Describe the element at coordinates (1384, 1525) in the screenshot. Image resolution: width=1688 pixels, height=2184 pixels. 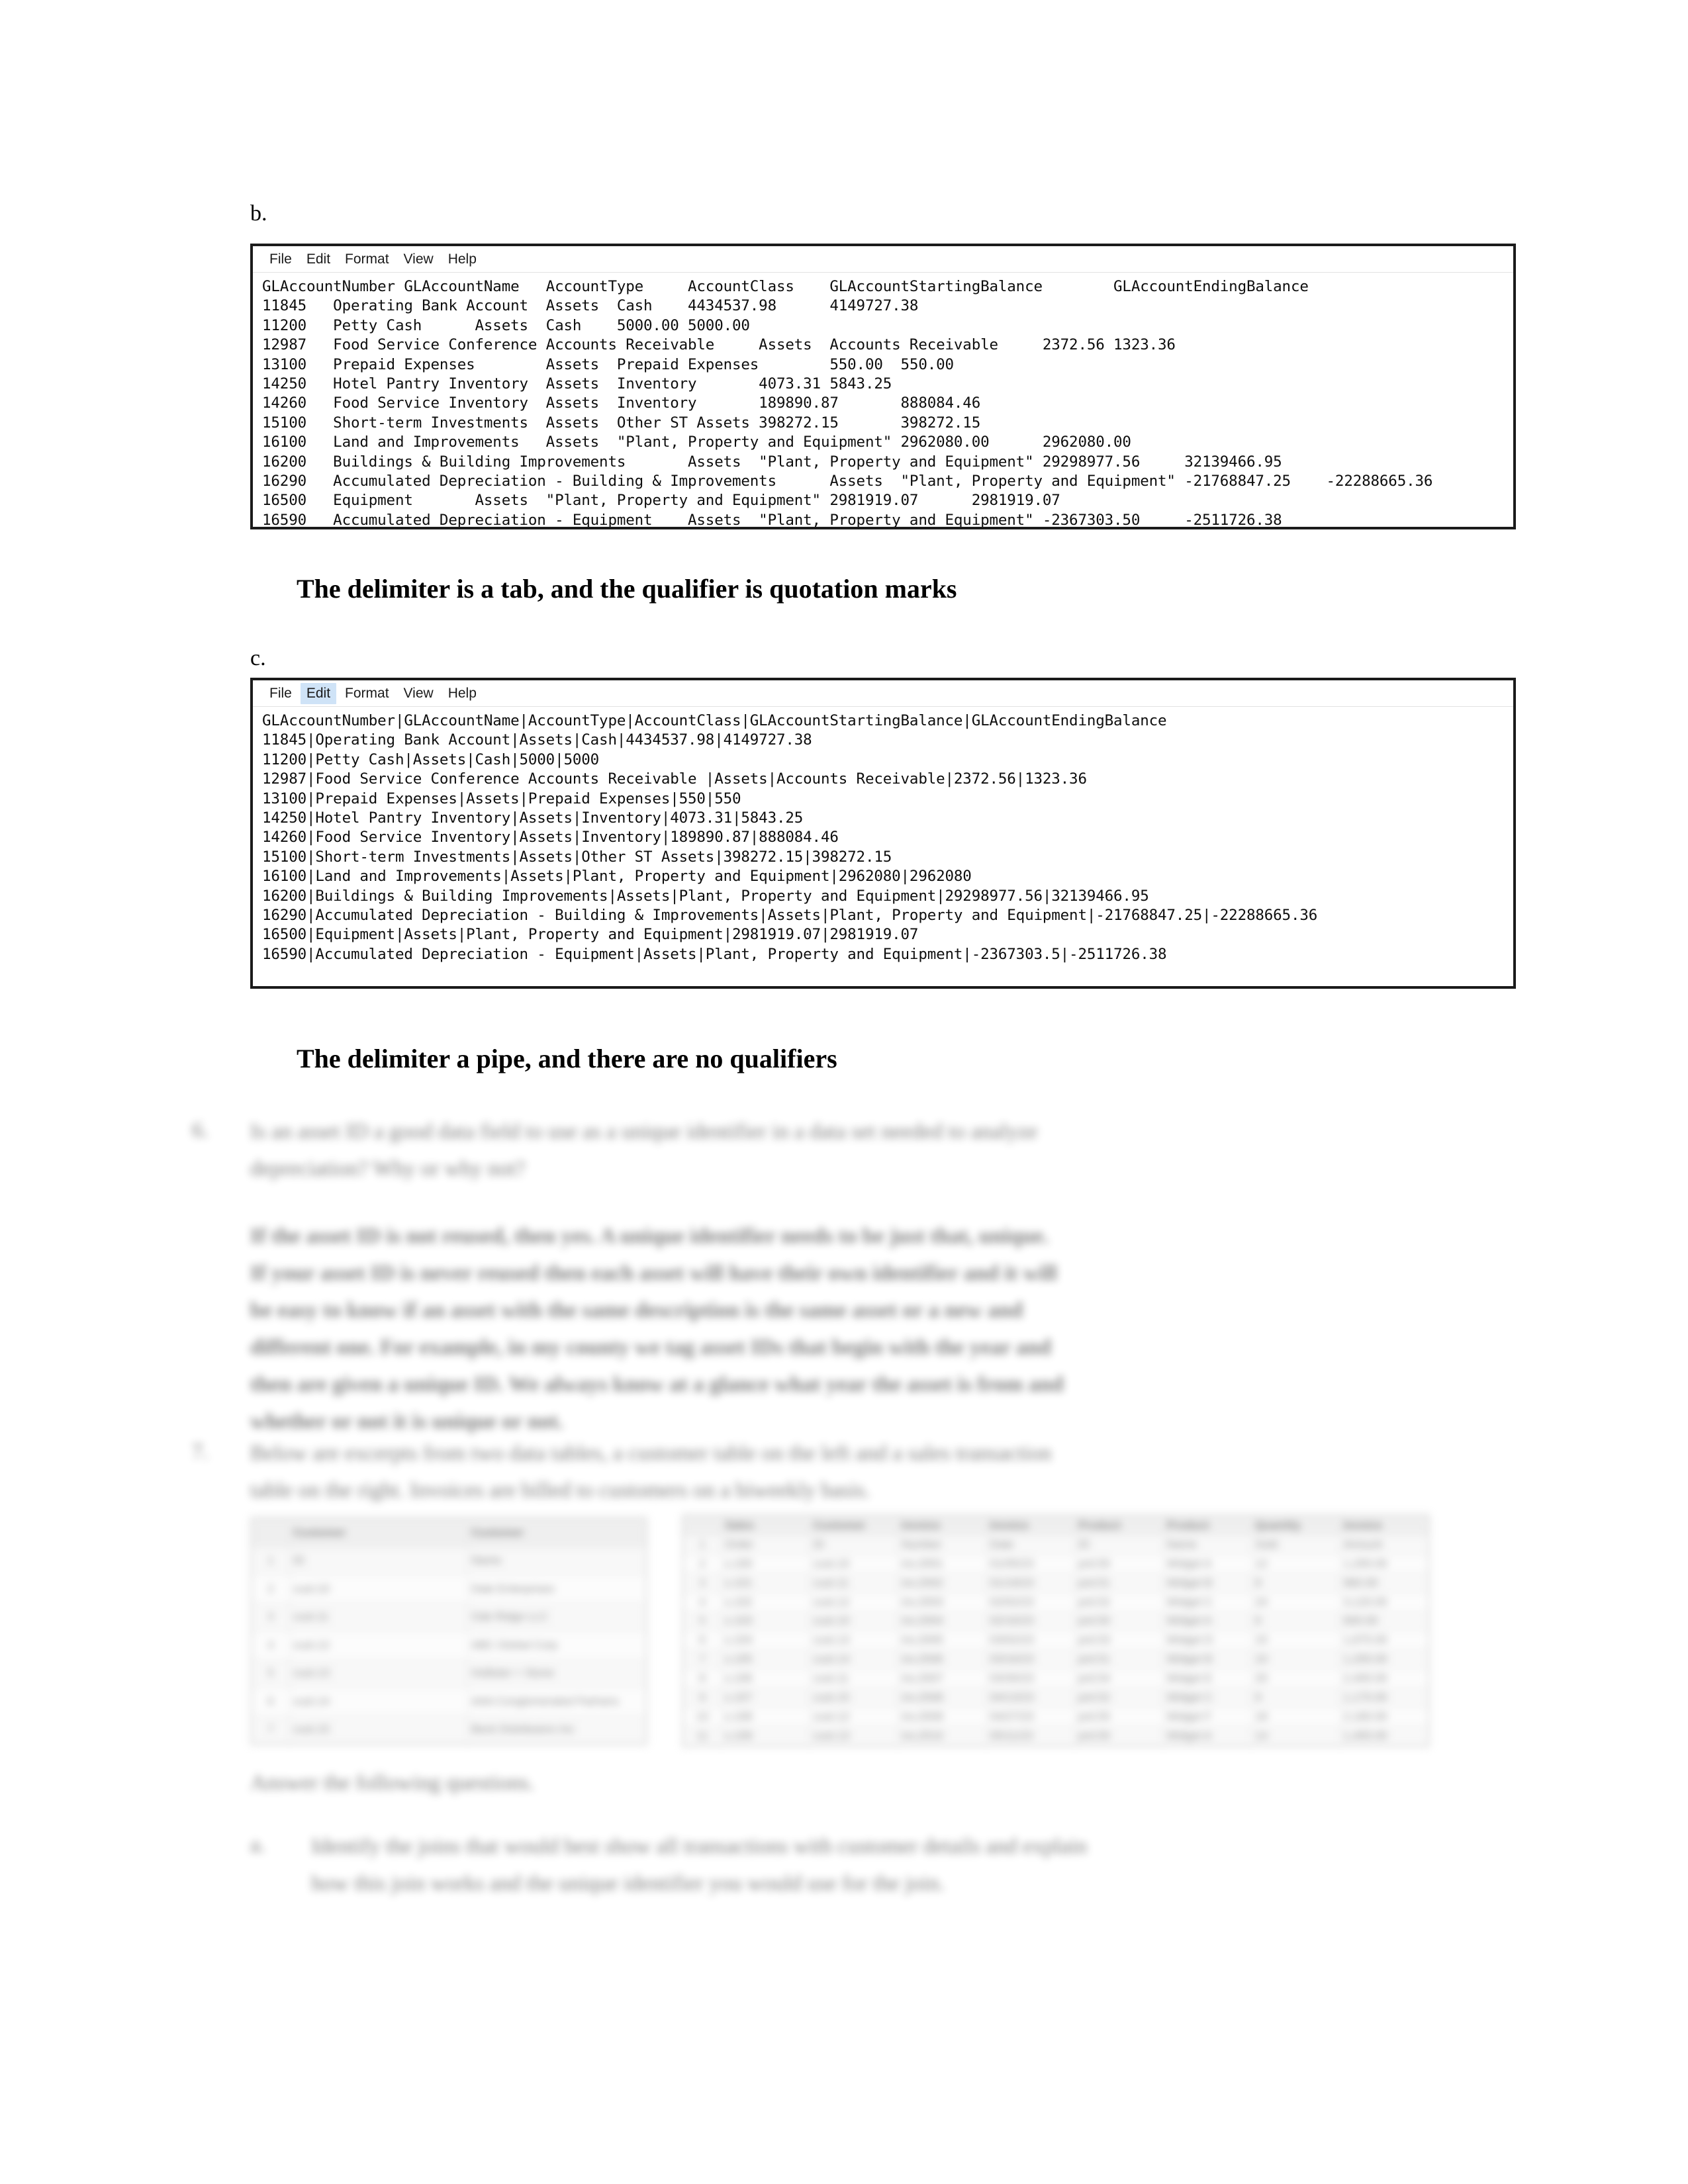
I see `column-header: Invoice` at that location.